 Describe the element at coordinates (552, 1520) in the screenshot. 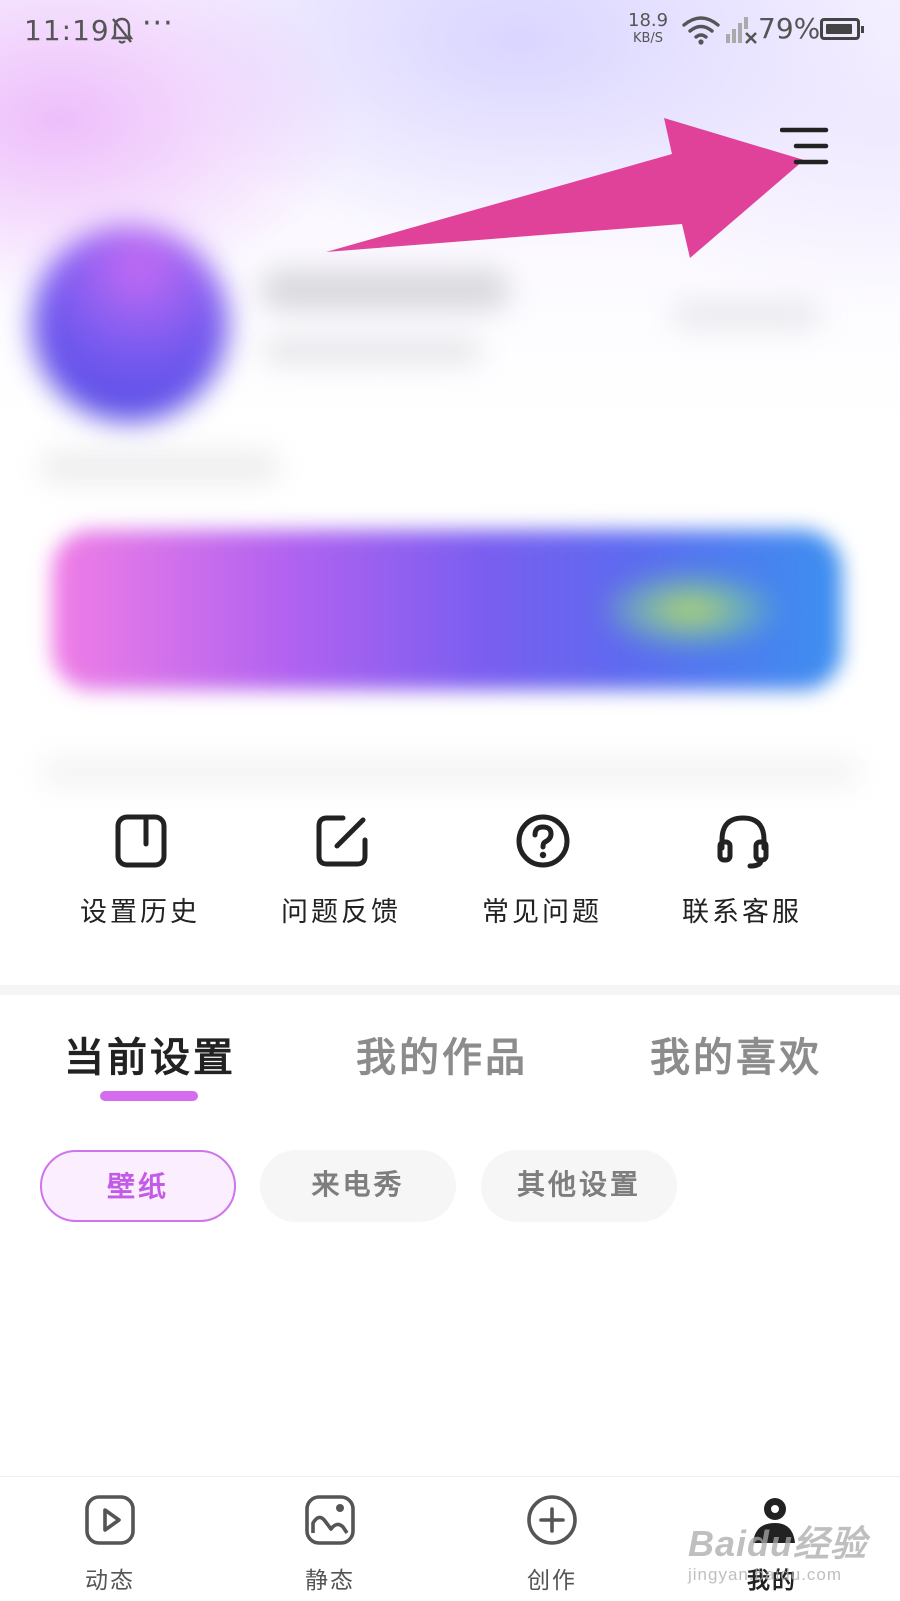

I see `plus-circle-icon` at that location.